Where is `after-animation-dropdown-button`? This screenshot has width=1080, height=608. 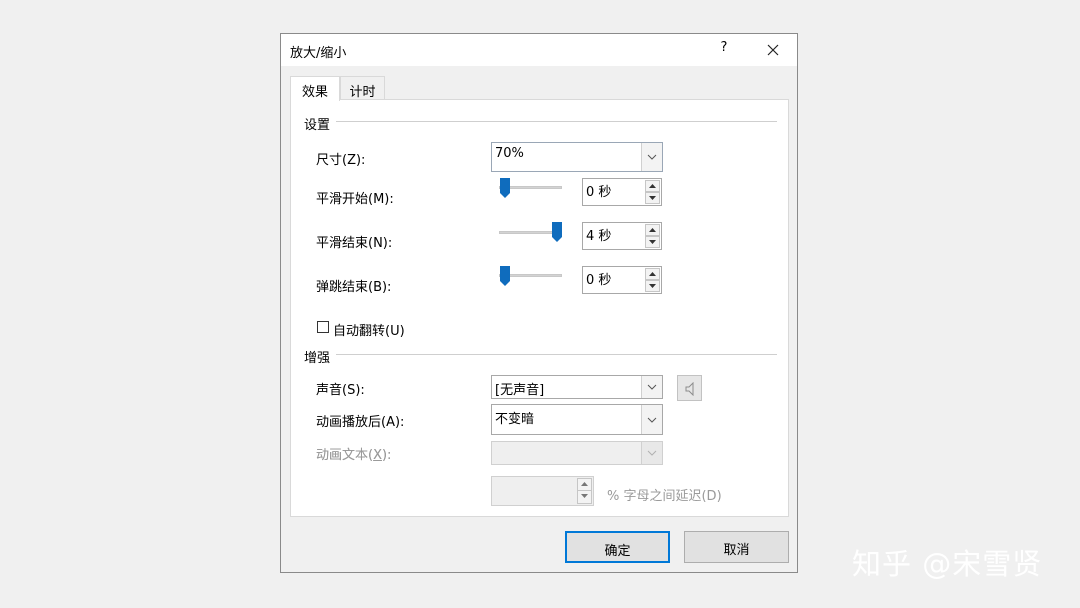 after-animation-dropdown-button is located at coordinates (651, 419).